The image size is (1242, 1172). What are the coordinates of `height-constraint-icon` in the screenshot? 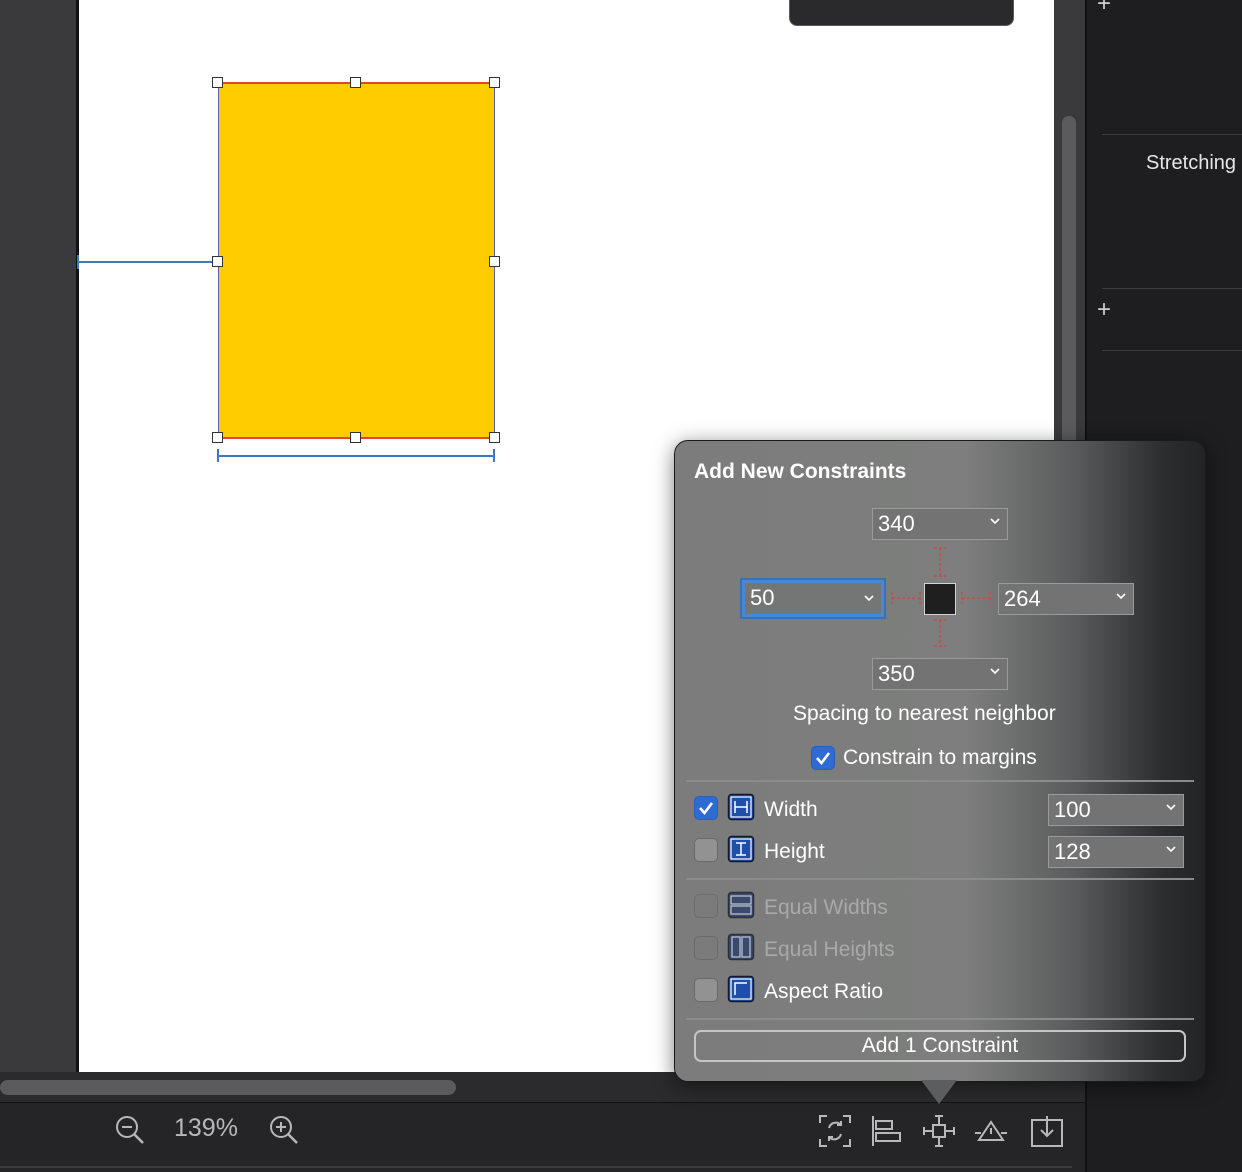 It's located at (741, 849).